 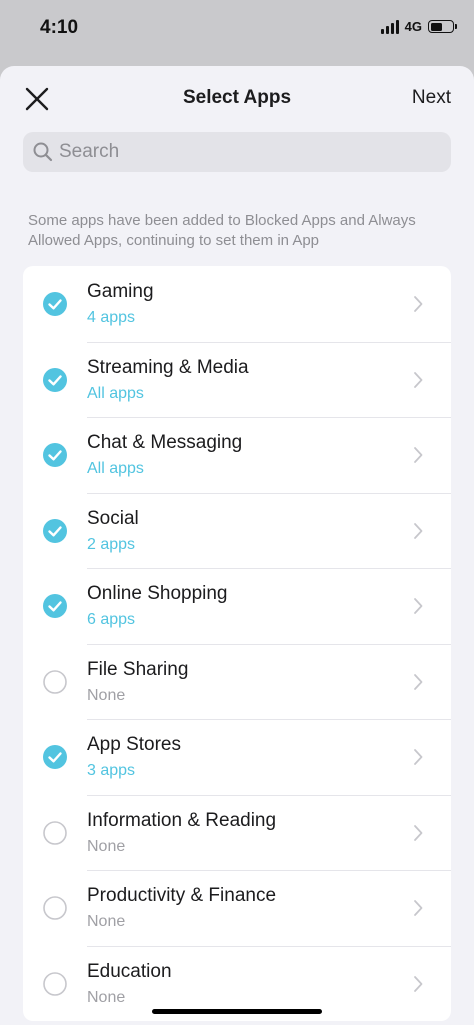 I want to click on category-title: Information & Reading, so click(x=182, y=820).